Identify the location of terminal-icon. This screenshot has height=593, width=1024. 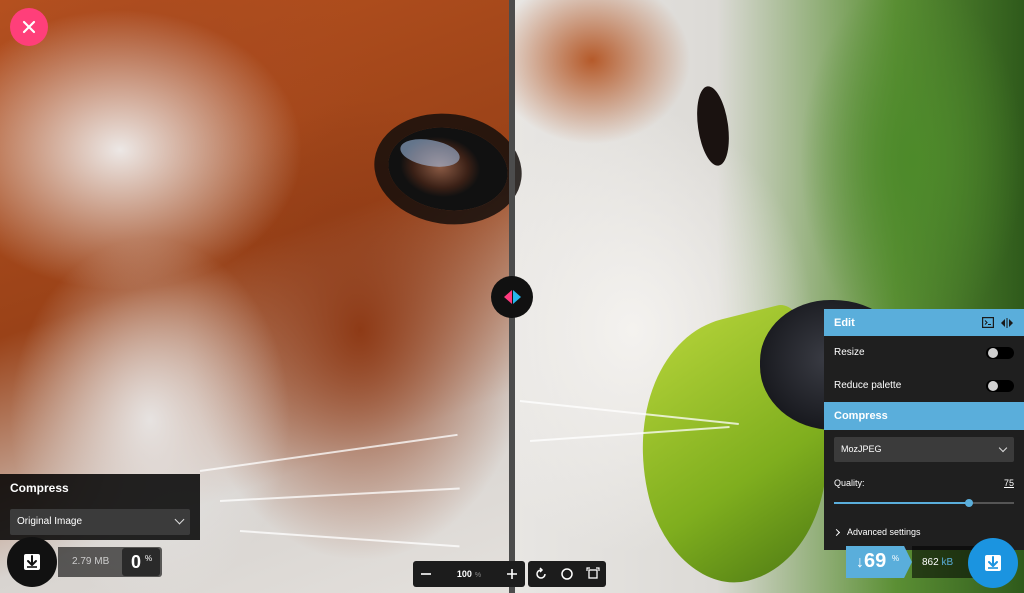
(988, 322).